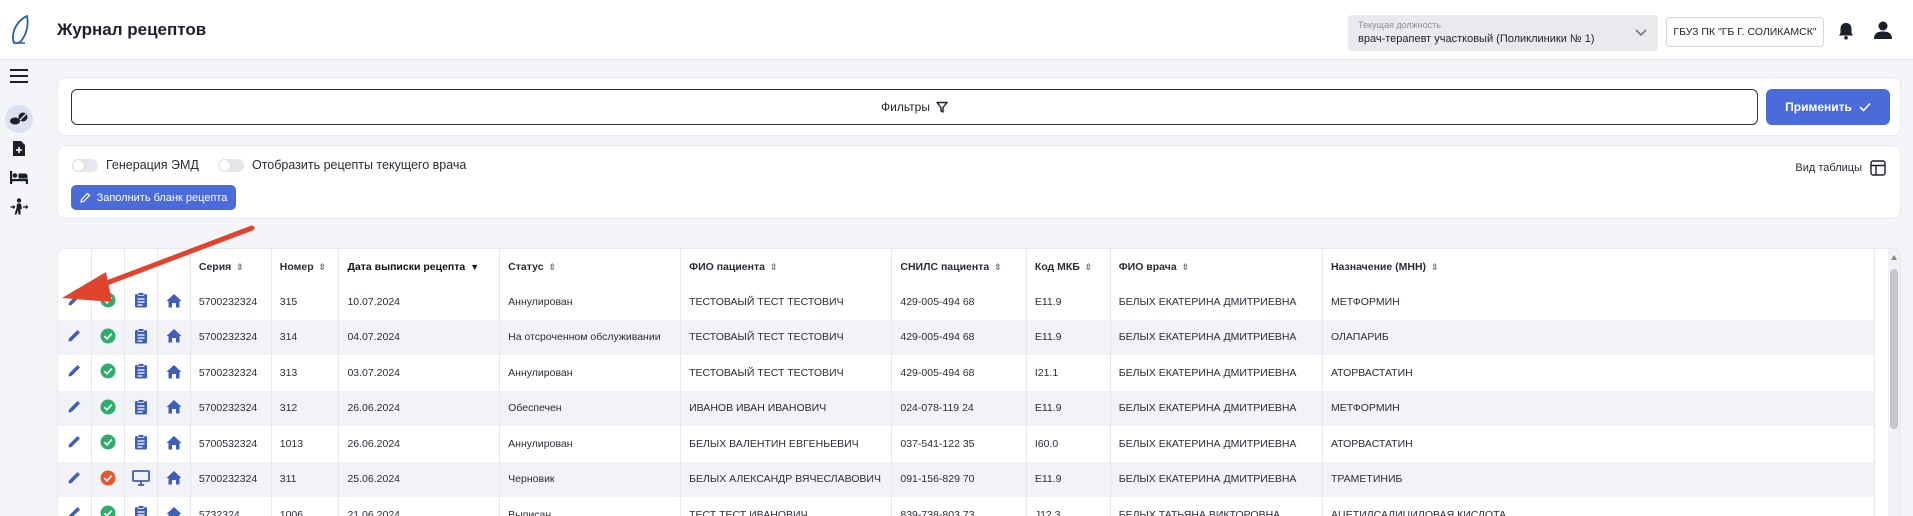  I want to click on column-drug-label: Назначение (МНН), so click(1378, 266).